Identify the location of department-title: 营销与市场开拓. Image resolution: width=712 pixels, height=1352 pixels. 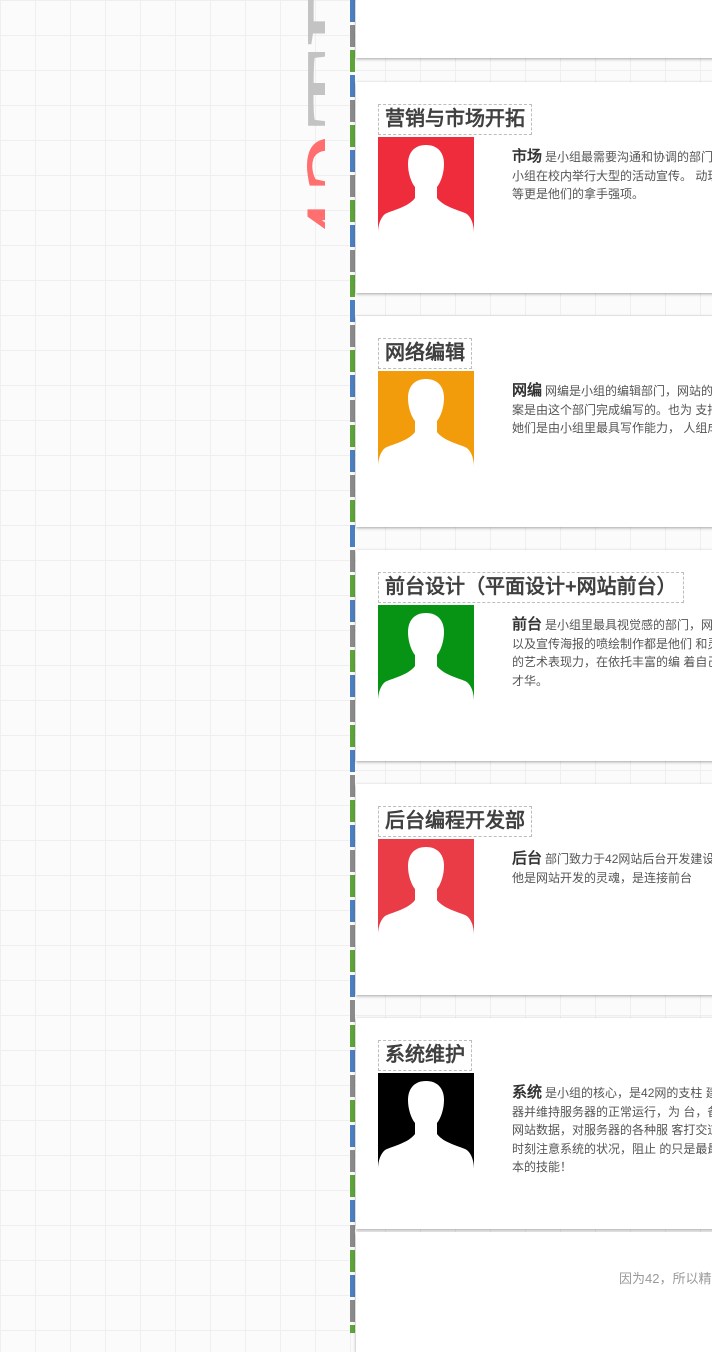
(455, 119).